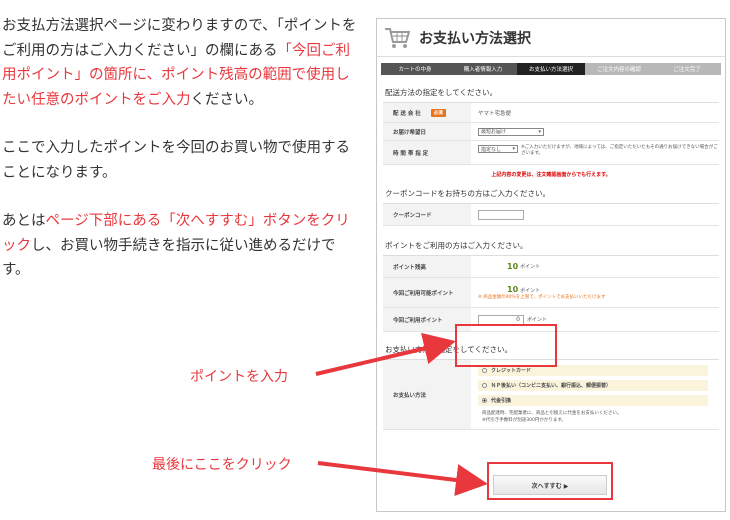 Image resolution: width=730 pixels, height=520 pixels. Describe the element at coordinates (239, 377) in the screenshot. I see `callout-enter-points: ポイントを入力` at that location.